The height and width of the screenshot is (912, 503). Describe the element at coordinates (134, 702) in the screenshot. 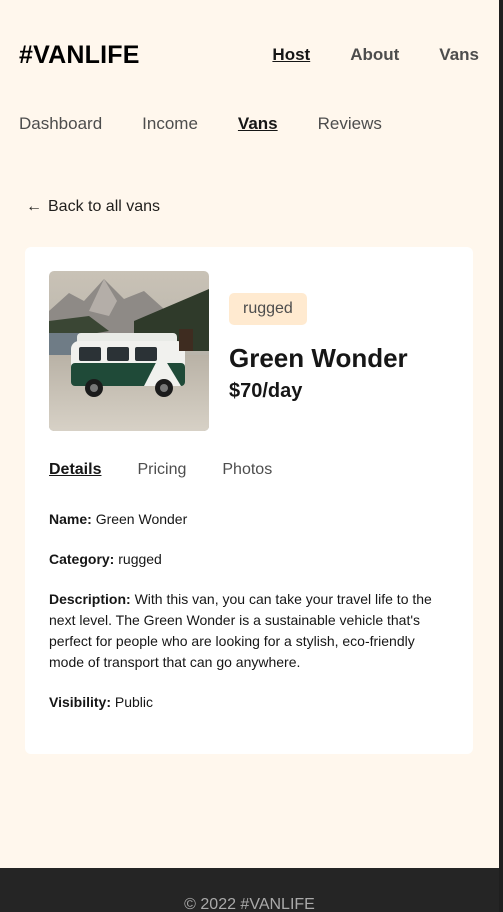

I see `detail-visibility-value: Public` at that location.